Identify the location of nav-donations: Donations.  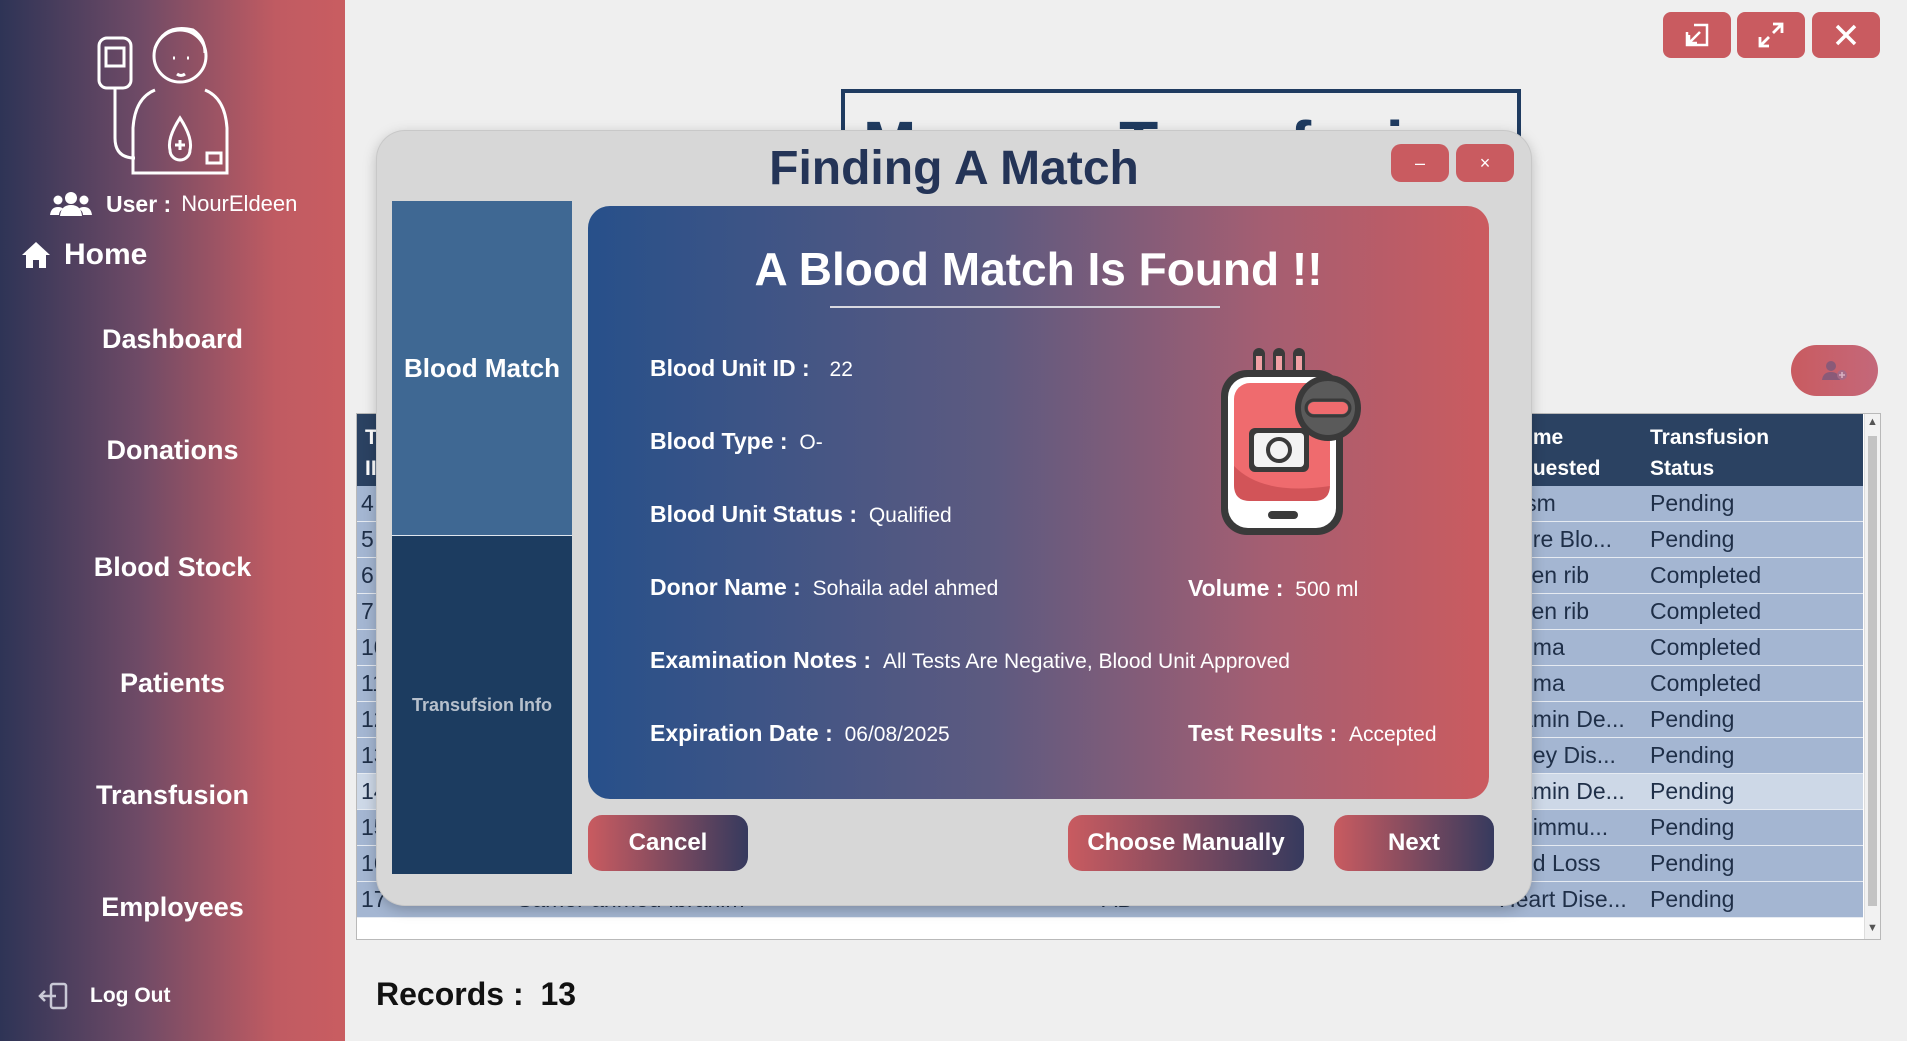
(172, 450).